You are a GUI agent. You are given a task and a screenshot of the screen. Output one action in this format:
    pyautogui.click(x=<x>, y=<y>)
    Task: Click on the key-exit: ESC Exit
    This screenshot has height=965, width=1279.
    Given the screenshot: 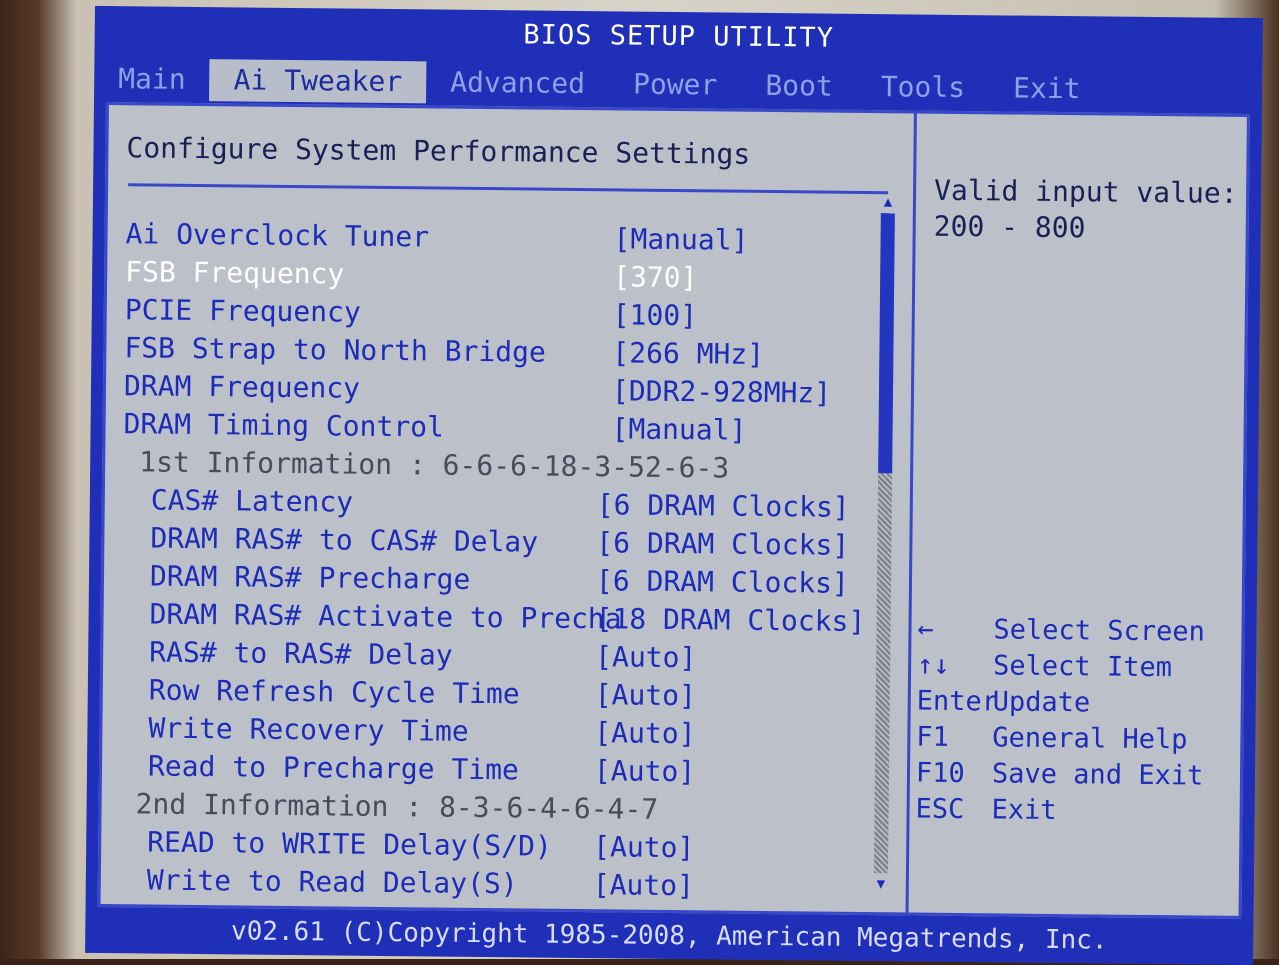 What is the action you would take?
    pyautogui.click(x=1074, y=812)
    